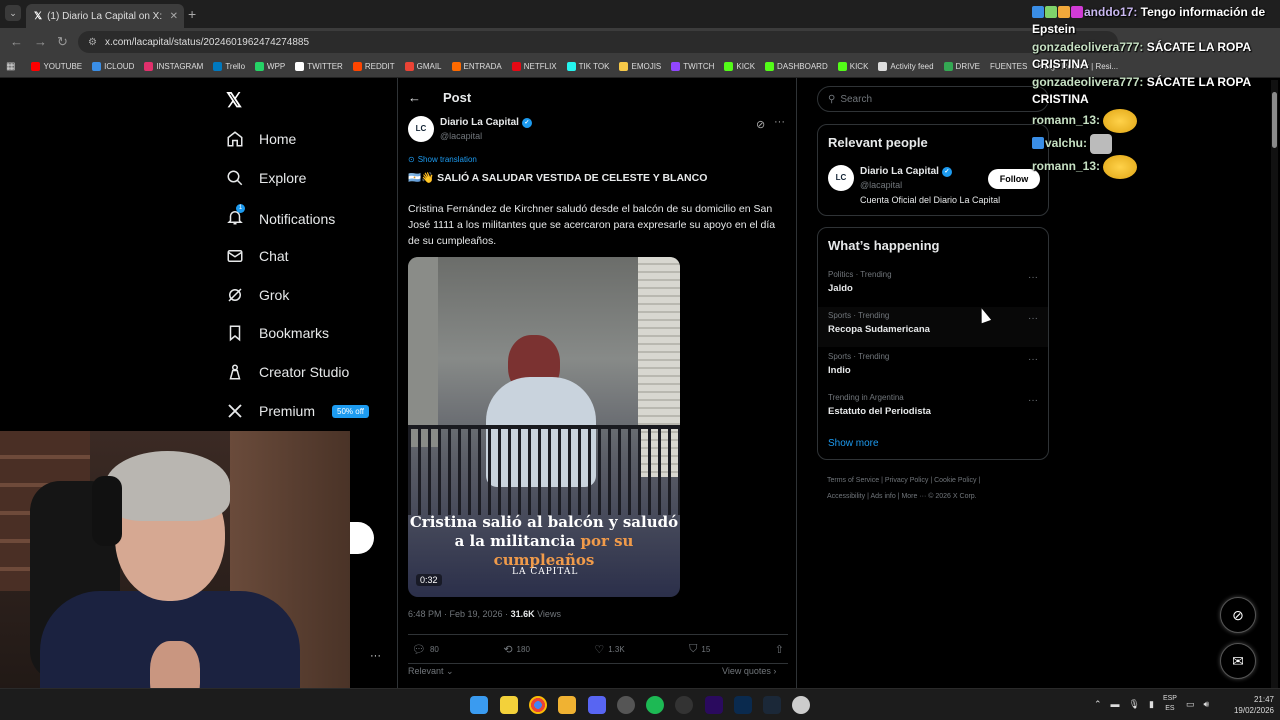 This screenshot has height=720, width=1280. Describe the element at coordinates (1190, 704) in the screenshot. I see `network-icon: ▭` at that location.